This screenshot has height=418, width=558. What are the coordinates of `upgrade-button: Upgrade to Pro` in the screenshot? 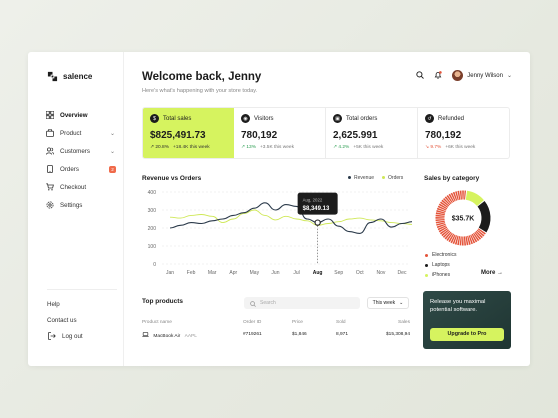 It's located at (467, 334).